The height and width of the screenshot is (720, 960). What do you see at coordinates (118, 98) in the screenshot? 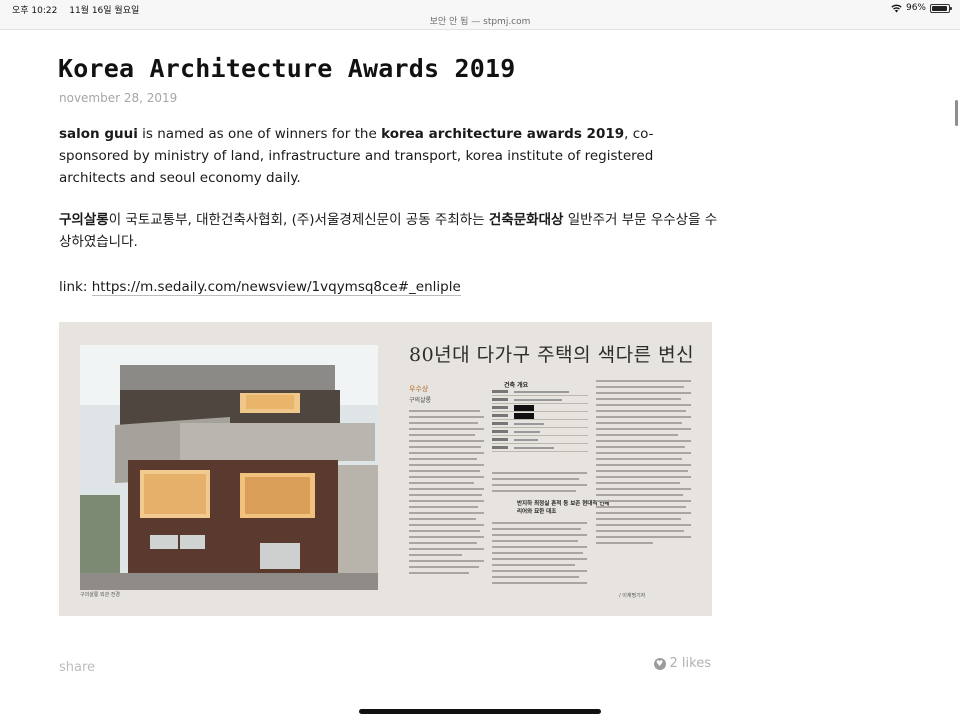
I see `post-date: november 28, 2019` at bounding box center [118, 98].